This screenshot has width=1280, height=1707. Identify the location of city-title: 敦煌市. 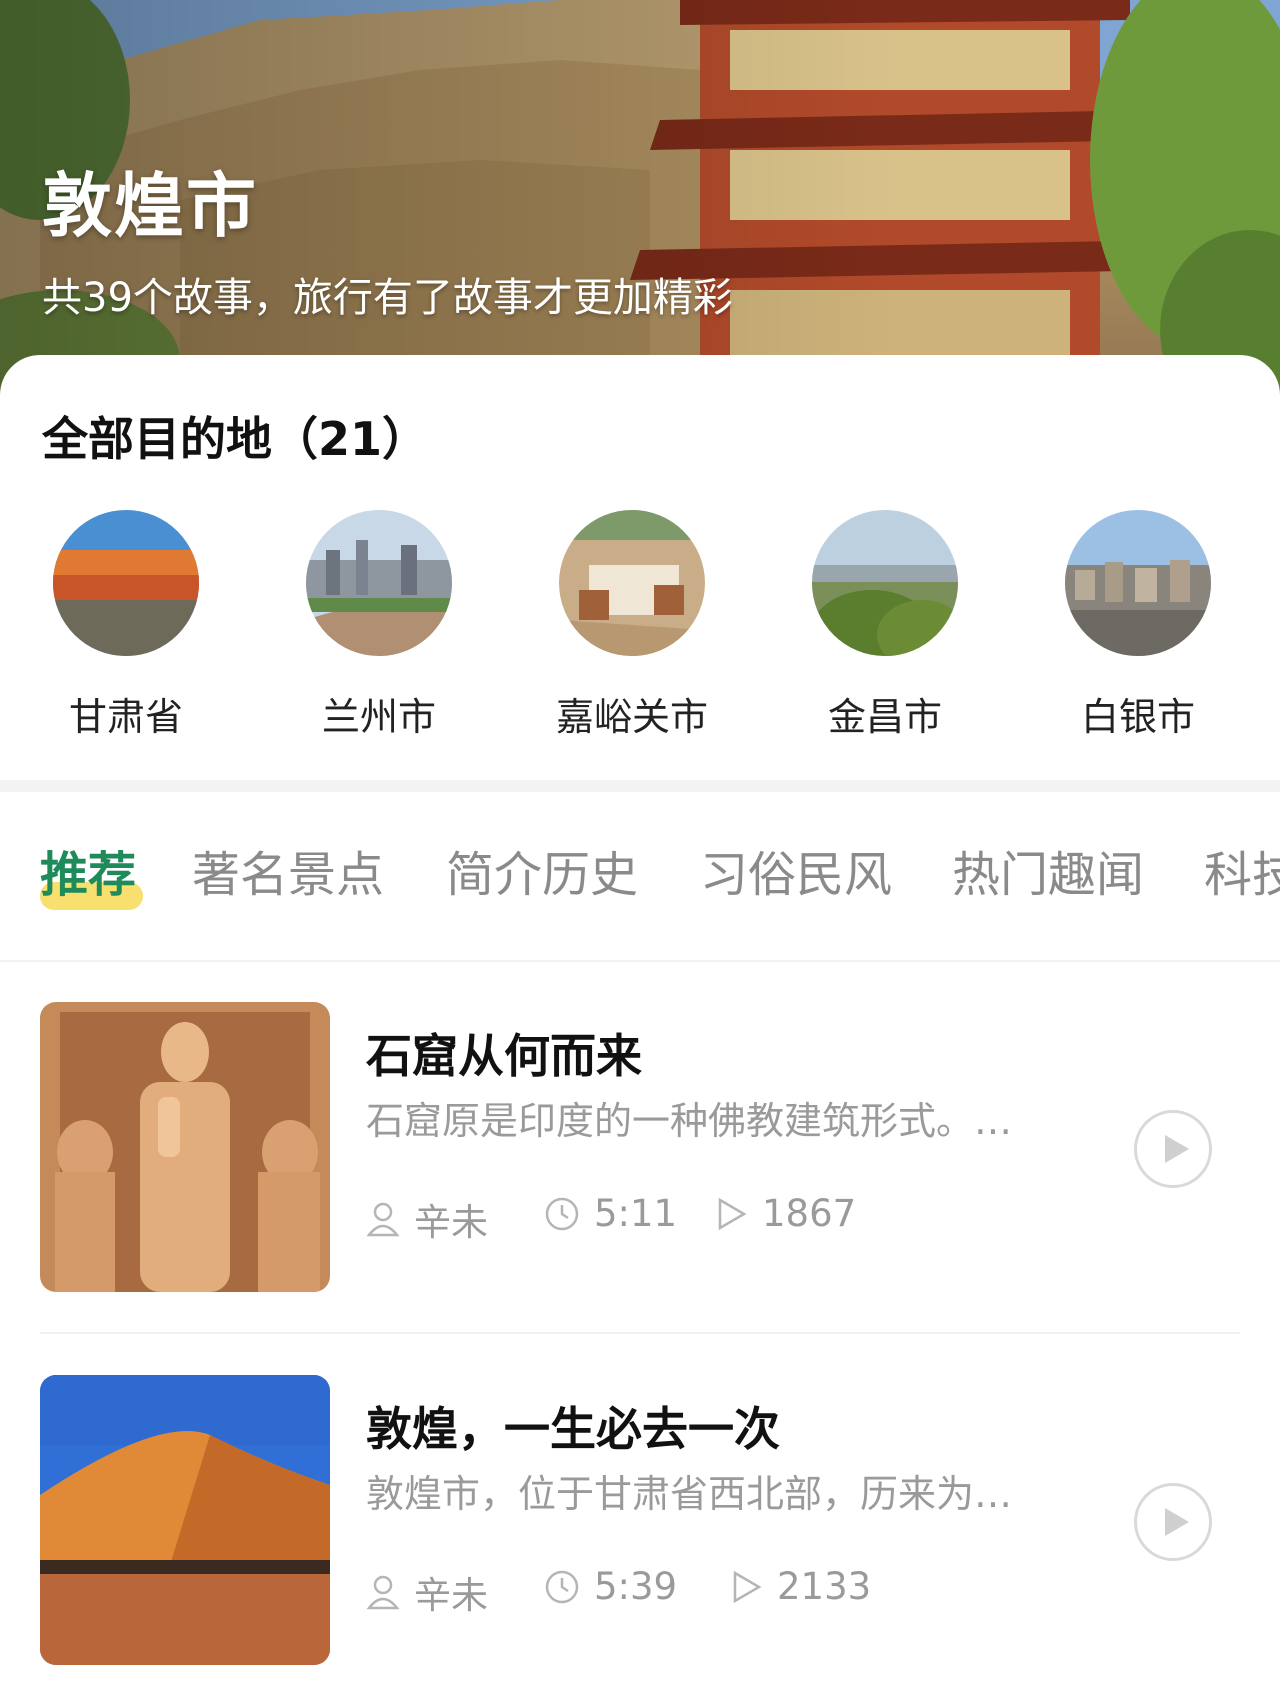
(150, 206).